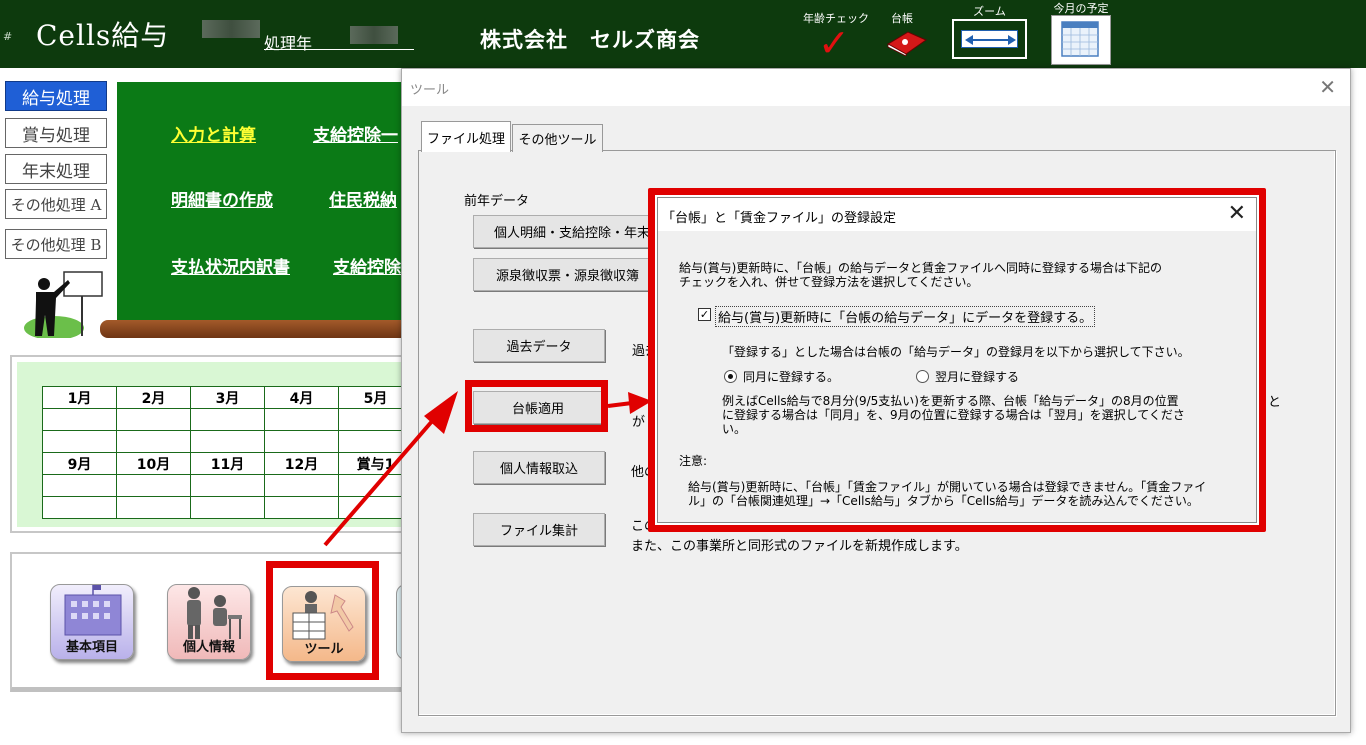 This screenshot has height=745, width=1366. Describe the element at coordinates (693, 461) in the screenshot. I see `reg-note-label: 注意:` at that location.